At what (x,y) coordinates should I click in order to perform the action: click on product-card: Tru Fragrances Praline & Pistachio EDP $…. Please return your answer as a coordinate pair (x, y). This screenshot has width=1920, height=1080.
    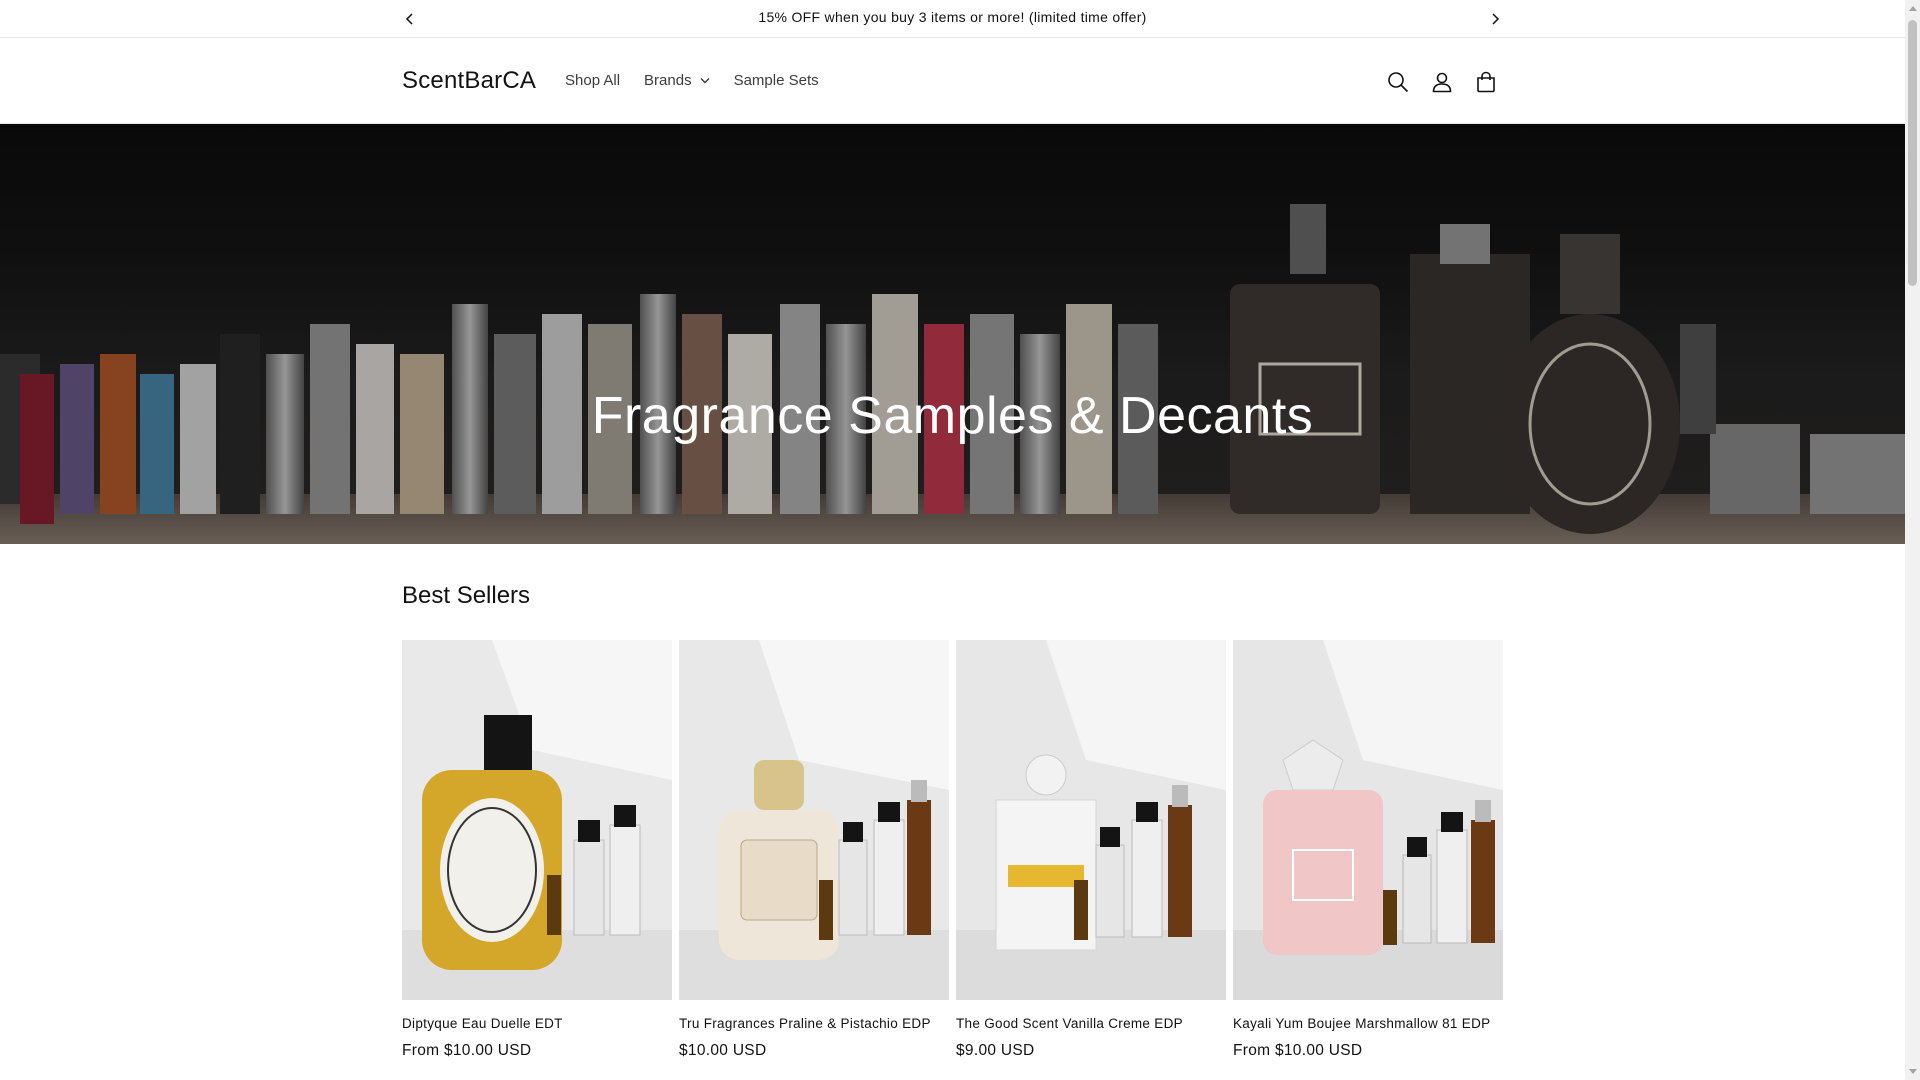
    Looking at the image, I should click on (814, 850).